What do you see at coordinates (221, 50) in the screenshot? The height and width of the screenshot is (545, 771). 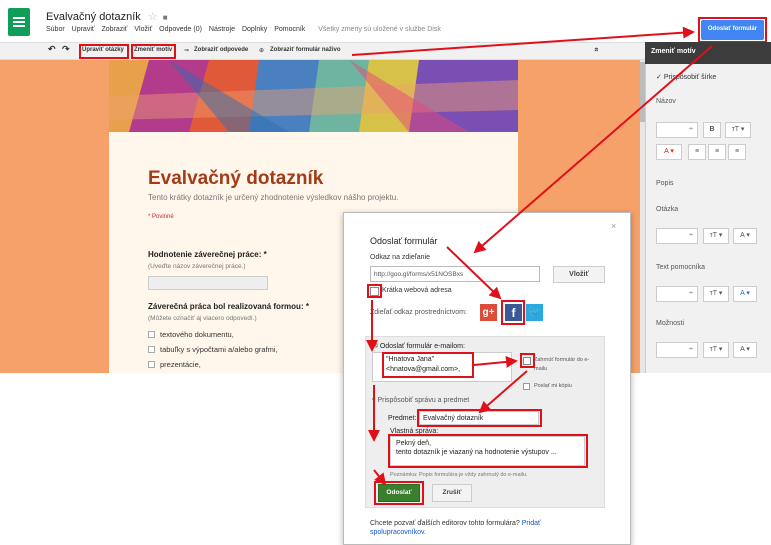 I see `view-responses-button: Zobraziť odpovede` at bounding box center [221, 50].